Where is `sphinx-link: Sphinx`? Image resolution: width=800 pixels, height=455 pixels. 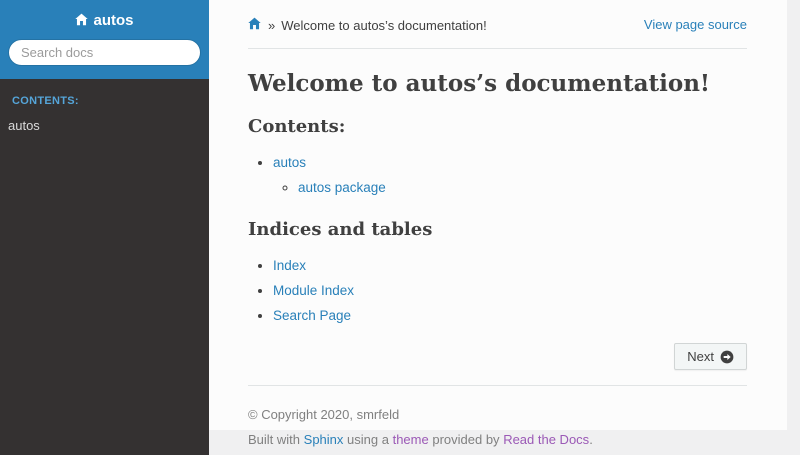 sphinx-link: Sphinx is located at coordinates (324, 439).